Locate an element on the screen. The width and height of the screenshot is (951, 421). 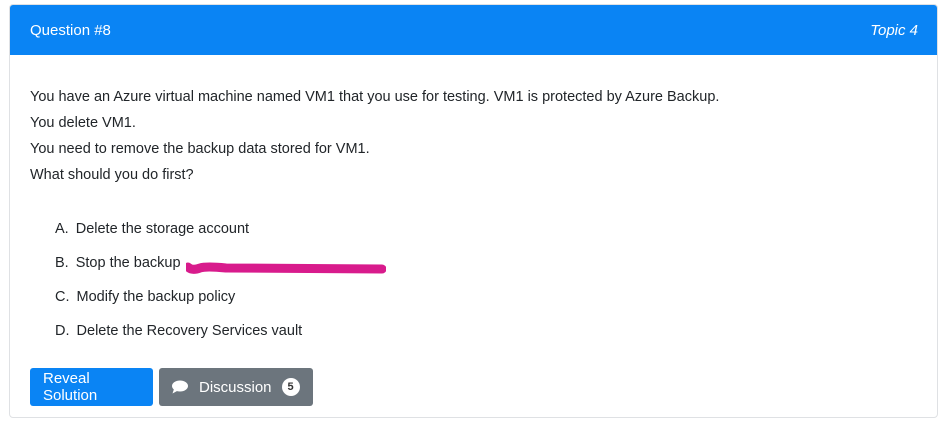
question-line: You delete VM1. is located at coordinates (83, 123).